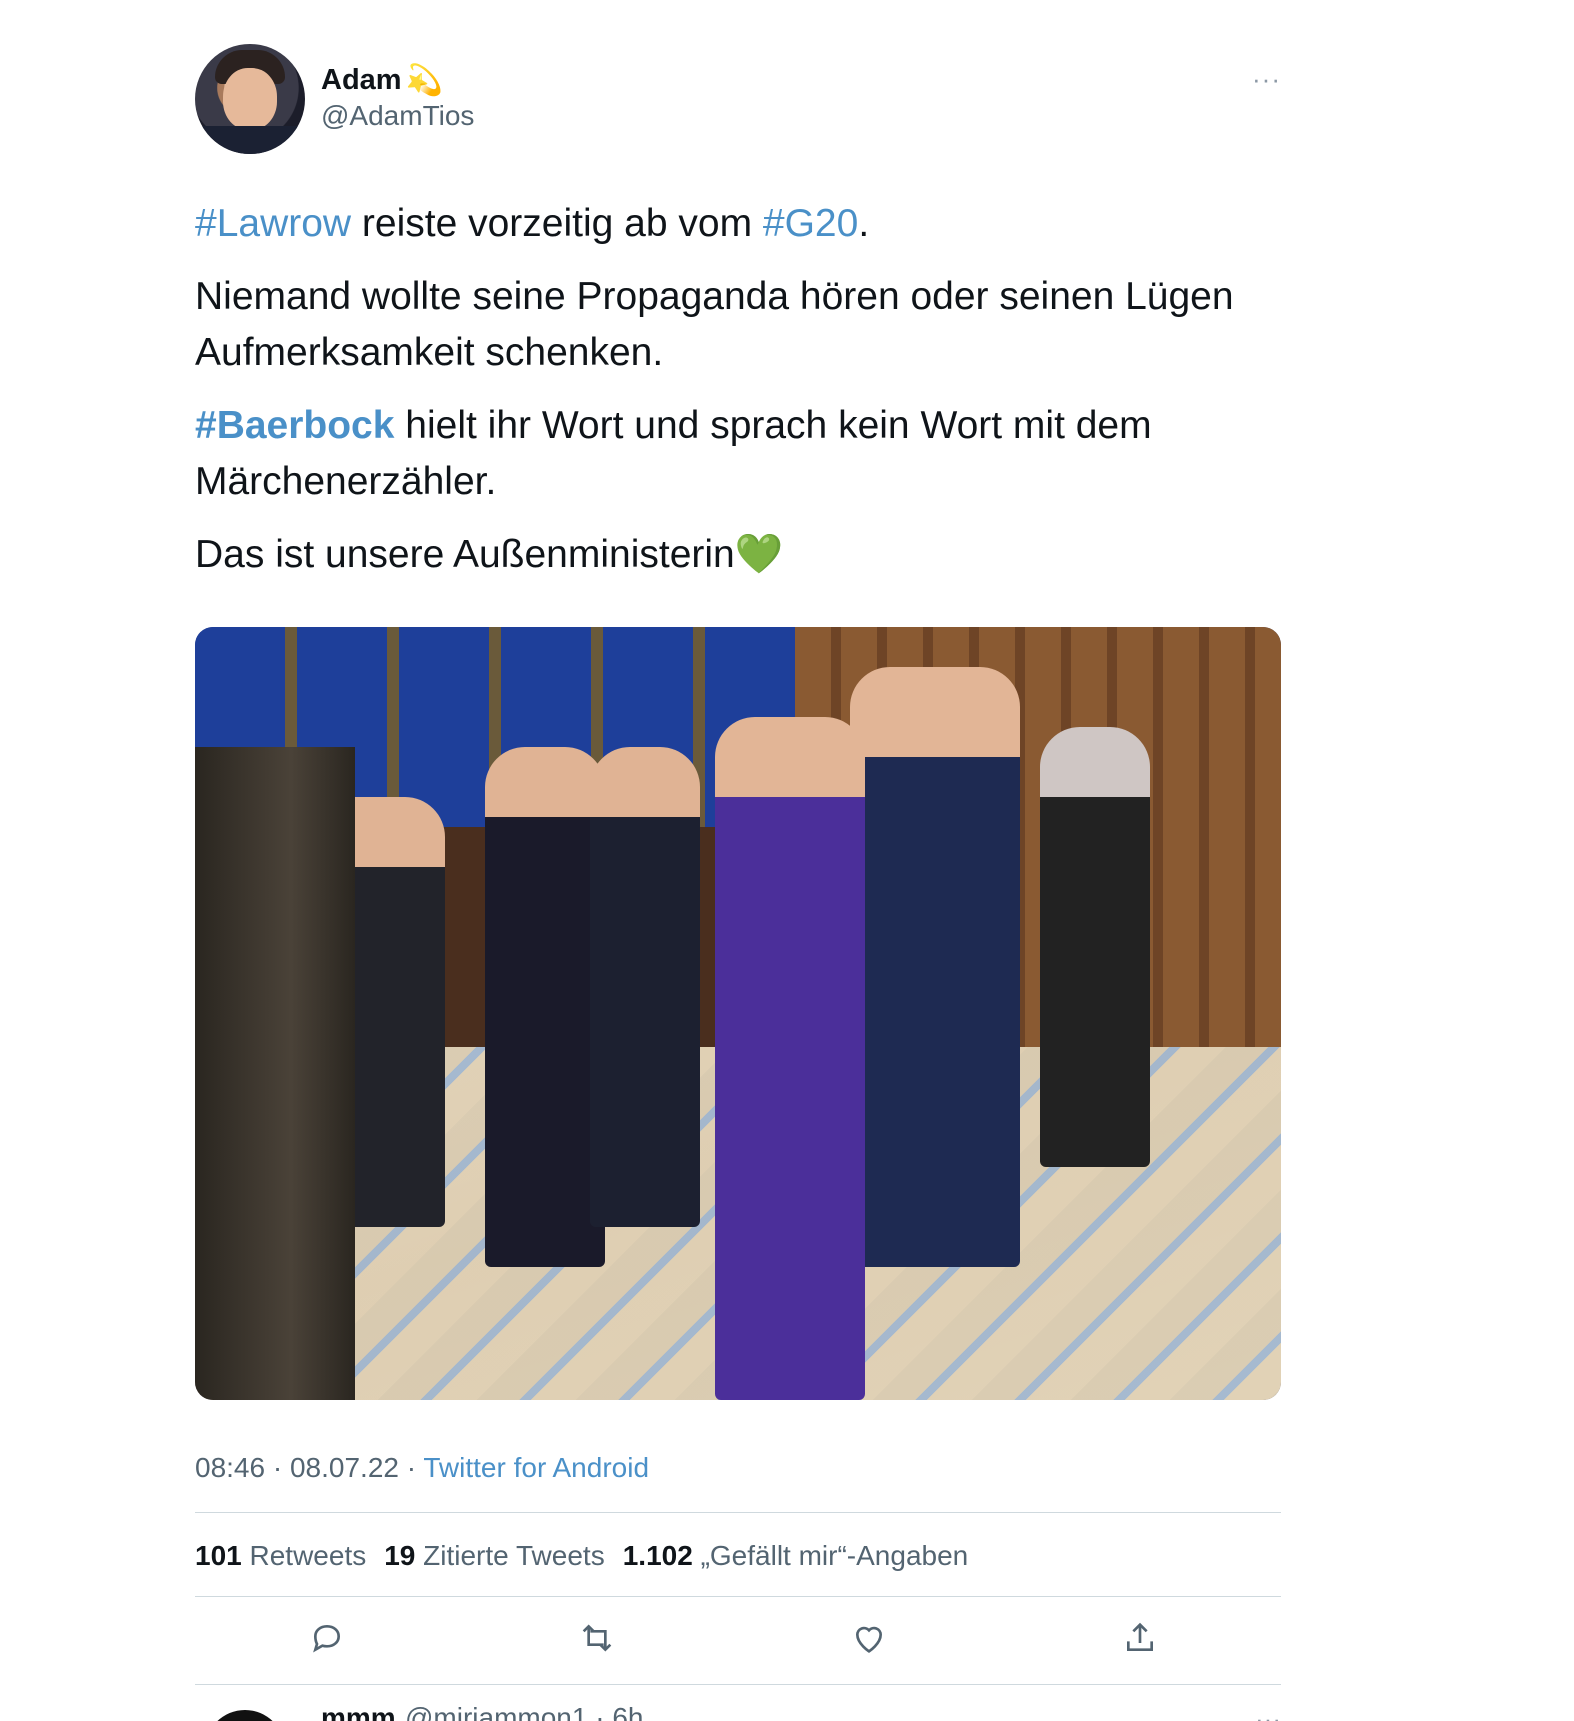 This screenshot has width=1574, height=1721. What do you see at coordinates (834, 1555) in the screenshot?
I see `likes-label: „Gefällt mir“-Angaben` at bounding box center [834, 1555].